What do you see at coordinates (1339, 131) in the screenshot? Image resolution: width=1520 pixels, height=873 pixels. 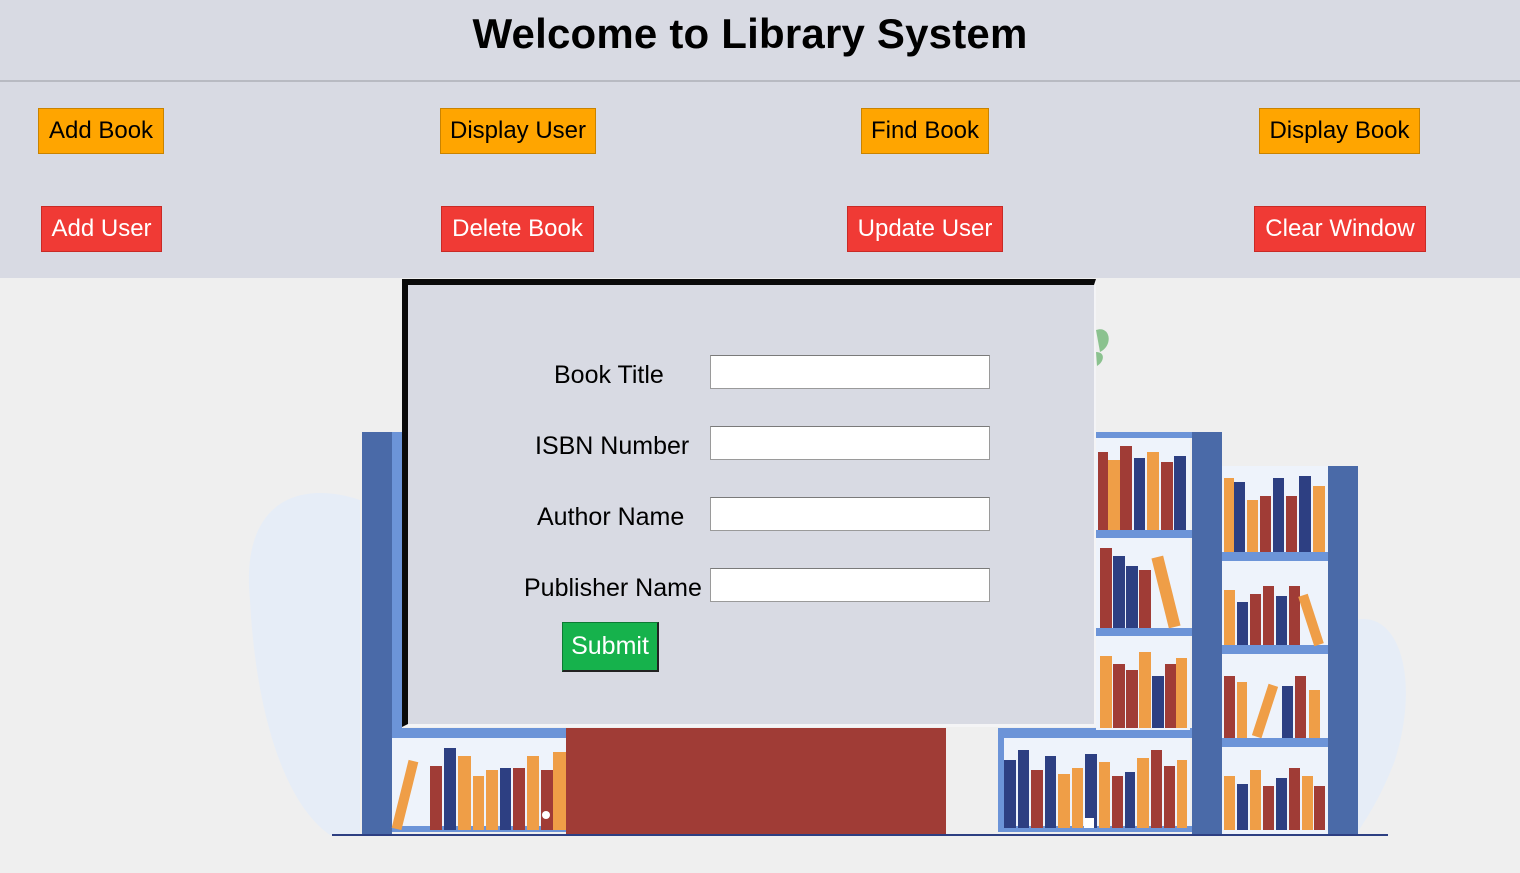 I see `display-book-button: Display Book` at bounding box center [1339, 131].